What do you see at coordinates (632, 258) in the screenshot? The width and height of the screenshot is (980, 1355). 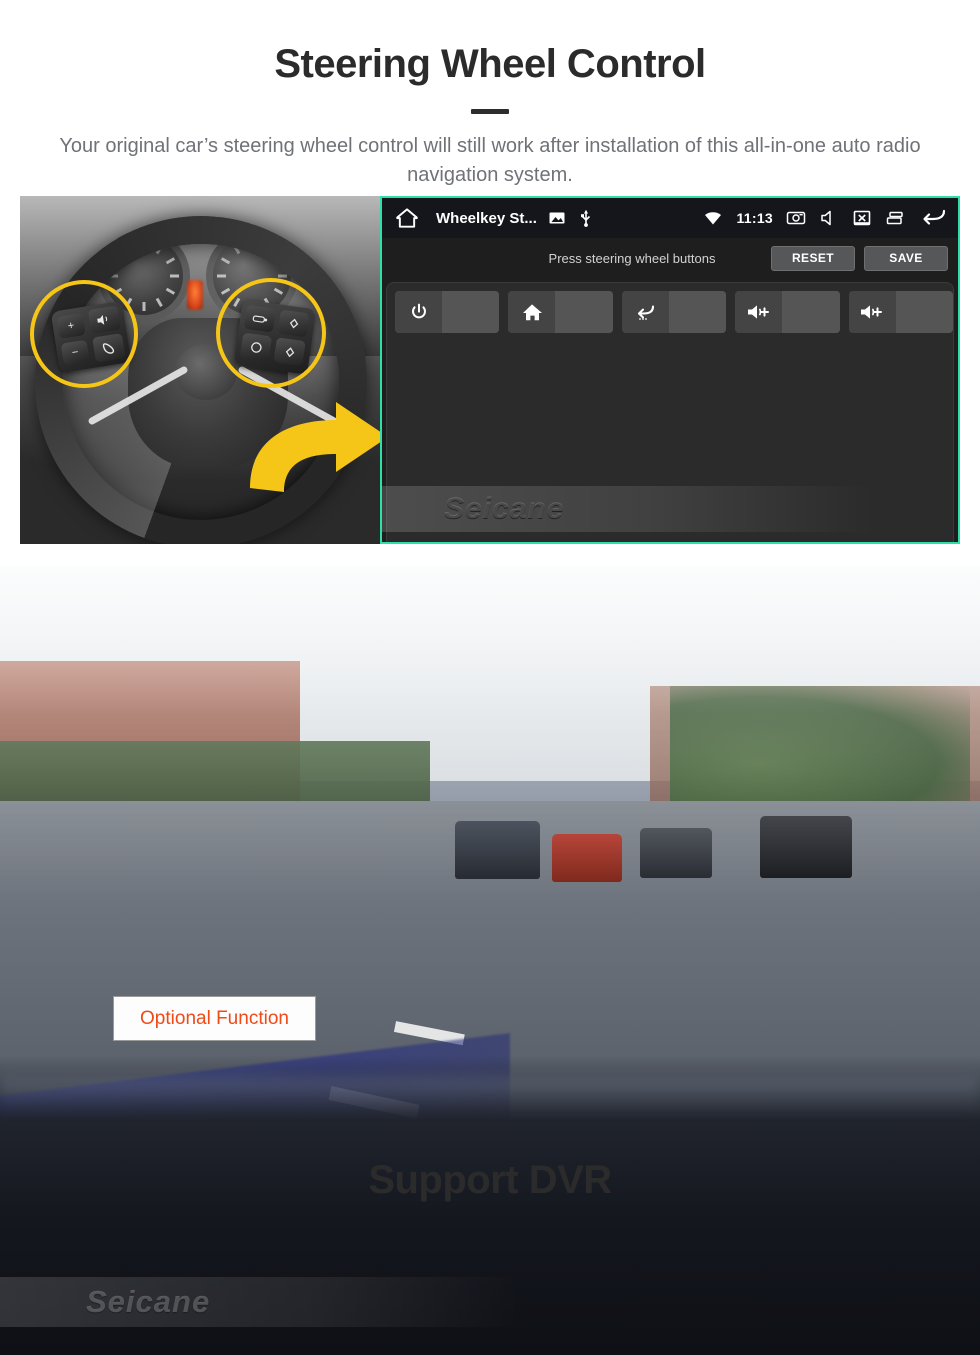 I see `press-hint-label: Press steering wheel buttons` at bounding box center [632, 258].